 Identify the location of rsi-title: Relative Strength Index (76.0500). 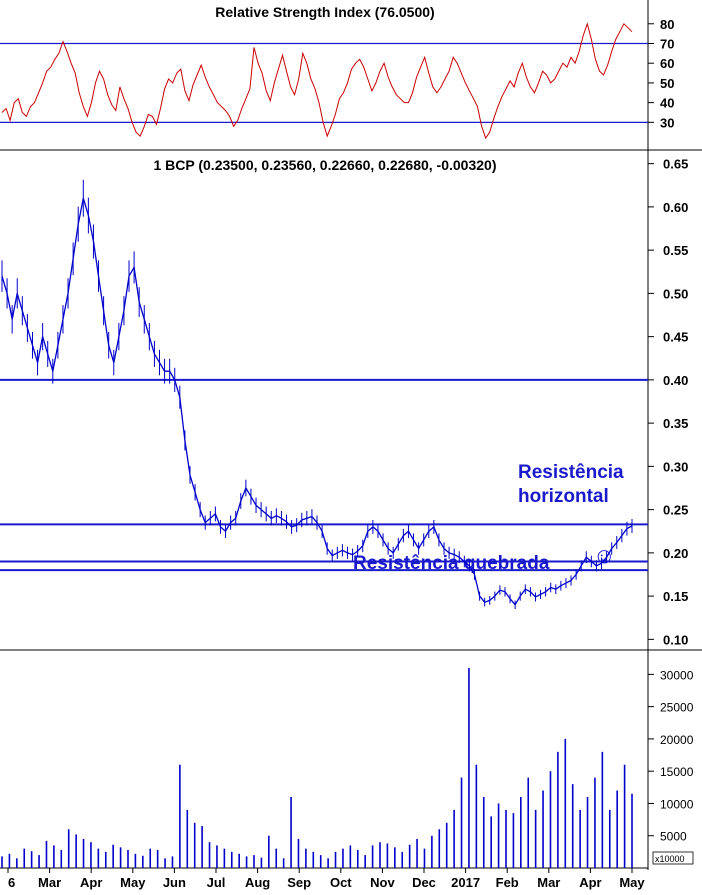
(324, 12).